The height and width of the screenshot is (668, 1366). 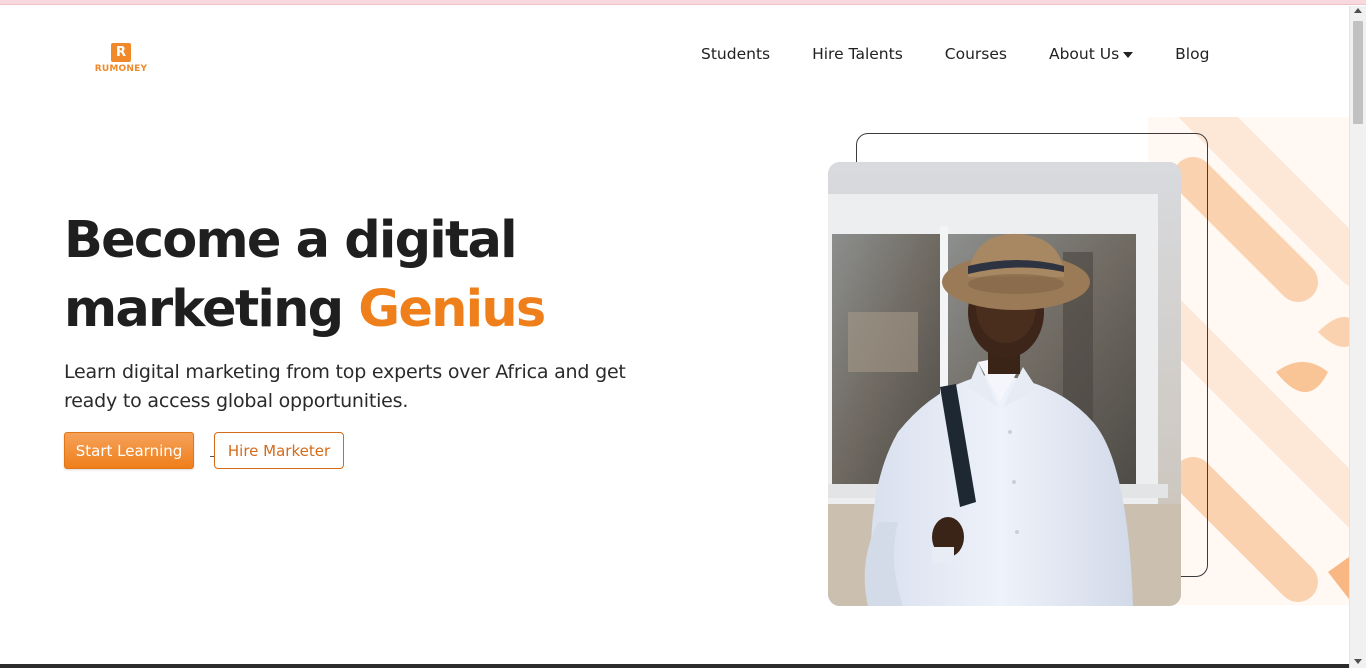 I want to click on hero-title-accent: Genius, so click(x=452, y=309).